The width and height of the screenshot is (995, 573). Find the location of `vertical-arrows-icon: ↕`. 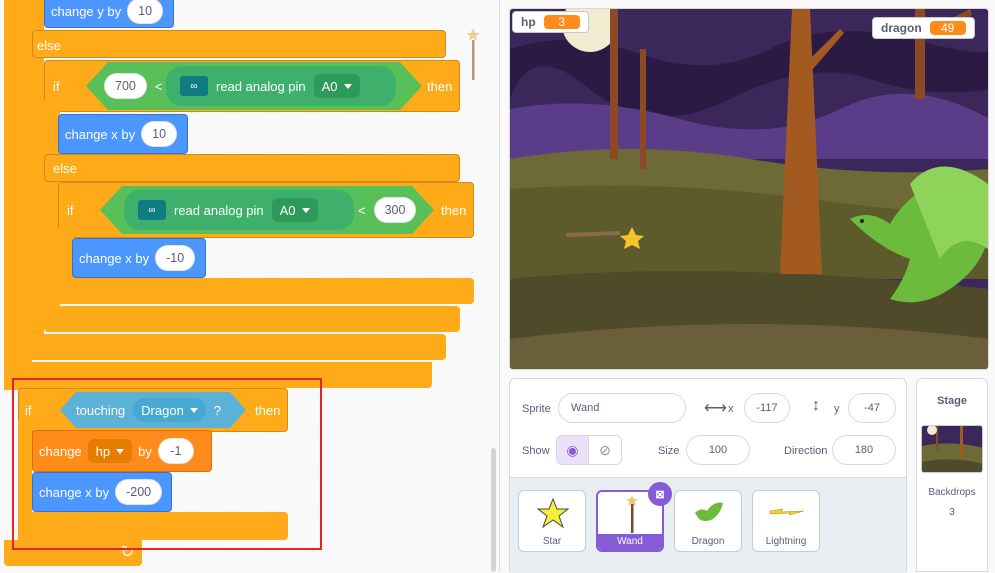

vertical-arrows-icon: ↕ is located at coordinates (816, 405).